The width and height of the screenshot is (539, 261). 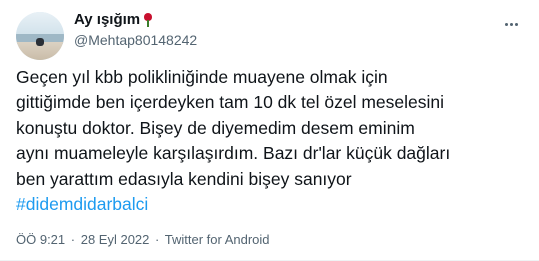 What do you see at coordinates (40, 239) in the screenshot?
I see `tweet-time: ÖÖ 9:21` at bounding box center [40, 239].